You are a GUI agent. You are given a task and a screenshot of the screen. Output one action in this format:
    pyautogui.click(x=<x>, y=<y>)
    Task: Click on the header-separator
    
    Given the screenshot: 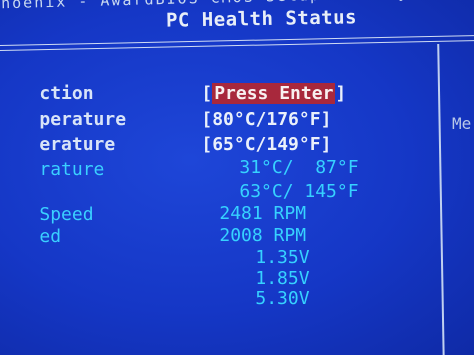 What is the action you would take?
    pyautogui.click(x=237, y=43)
    